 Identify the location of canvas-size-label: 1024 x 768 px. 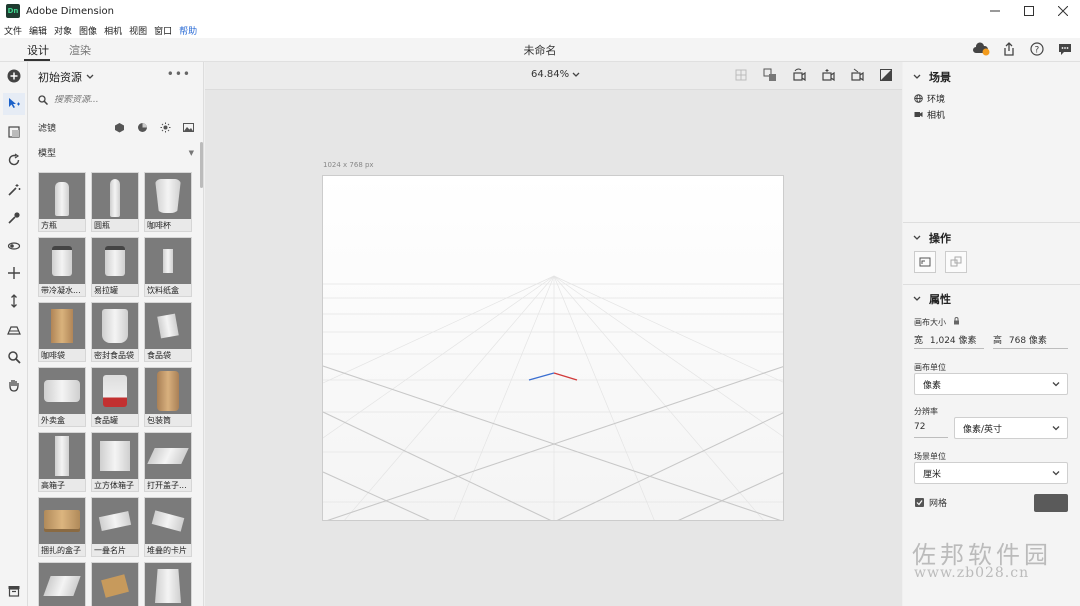
(348, 165).